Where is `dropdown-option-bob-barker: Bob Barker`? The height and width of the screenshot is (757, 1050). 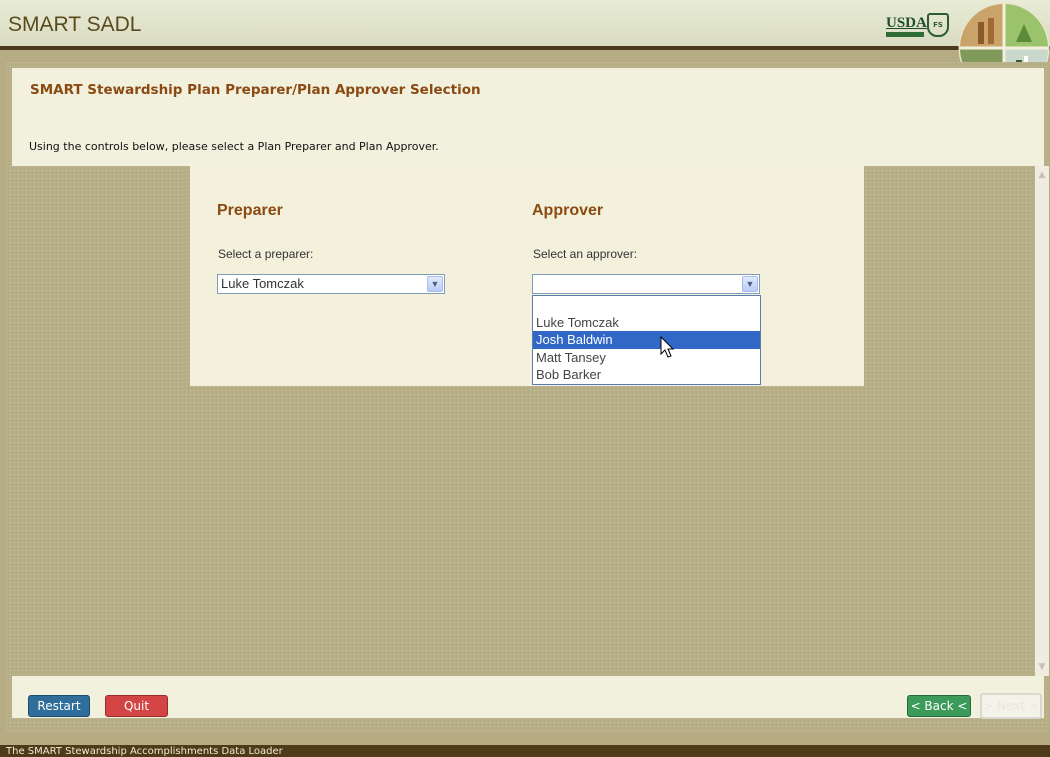 dropdown-option-bob-barker: Bob Barker is located at coordinates (646, 375).